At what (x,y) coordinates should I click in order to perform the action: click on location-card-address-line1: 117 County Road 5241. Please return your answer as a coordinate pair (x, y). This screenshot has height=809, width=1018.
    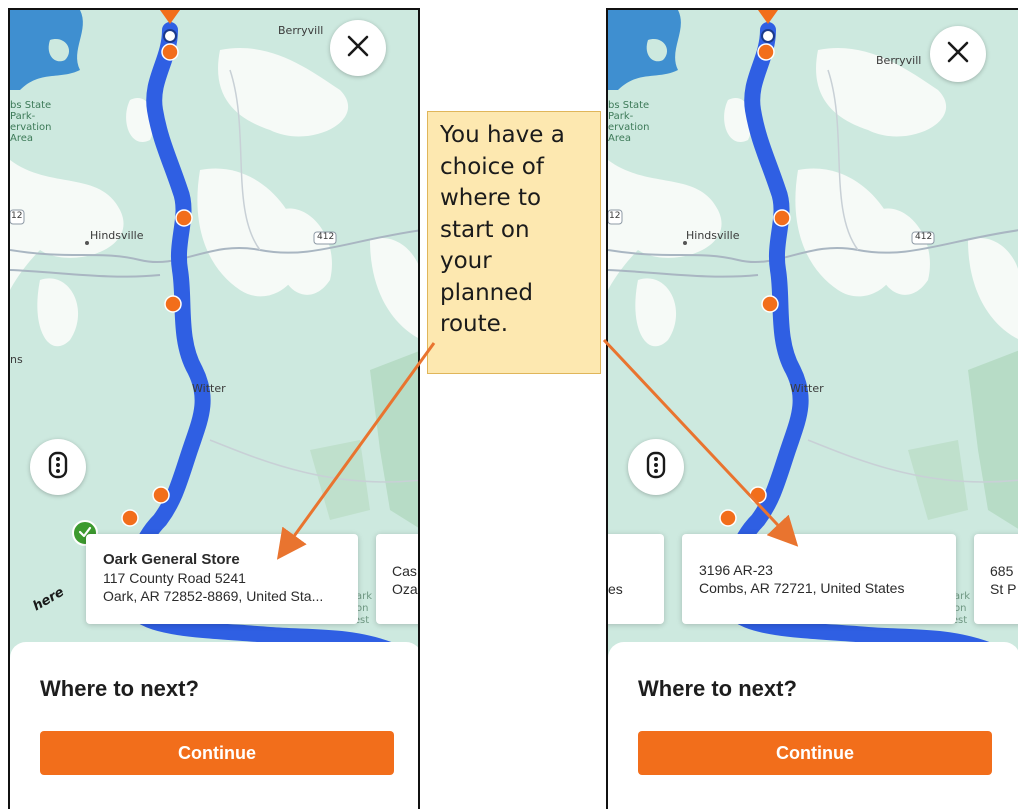
    Looking at the image, I should click on (174, 578).